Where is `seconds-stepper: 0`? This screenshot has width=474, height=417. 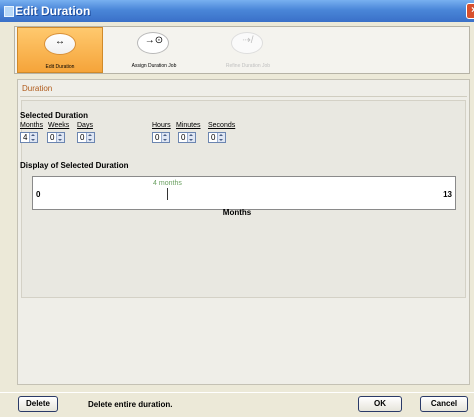 seconds-stepper: 0 is located at coordinates (217, 137).